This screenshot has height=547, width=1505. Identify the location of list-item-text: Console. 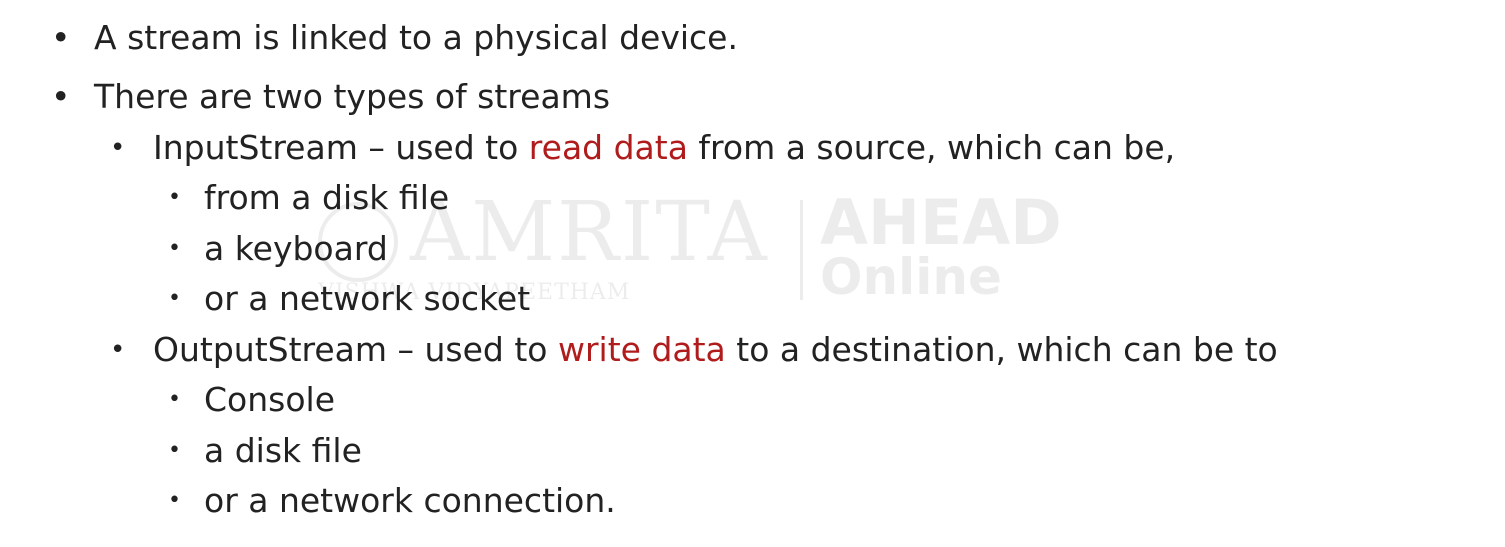
(270, 399).